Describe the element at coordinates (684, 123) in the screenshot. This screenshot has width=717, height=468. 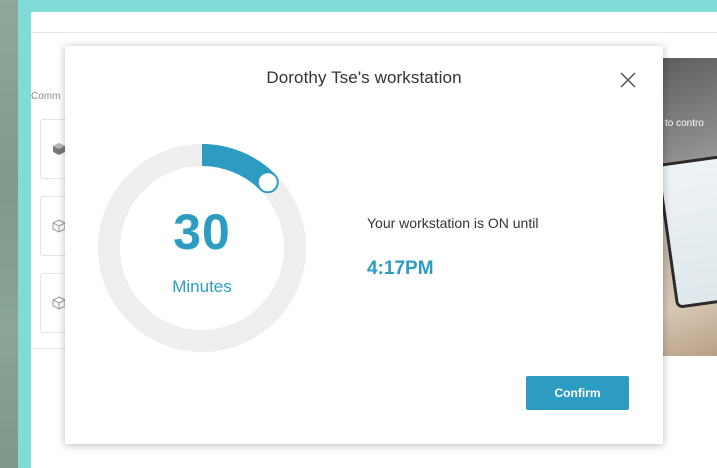
I see `hero-caption: to contro` at that location.